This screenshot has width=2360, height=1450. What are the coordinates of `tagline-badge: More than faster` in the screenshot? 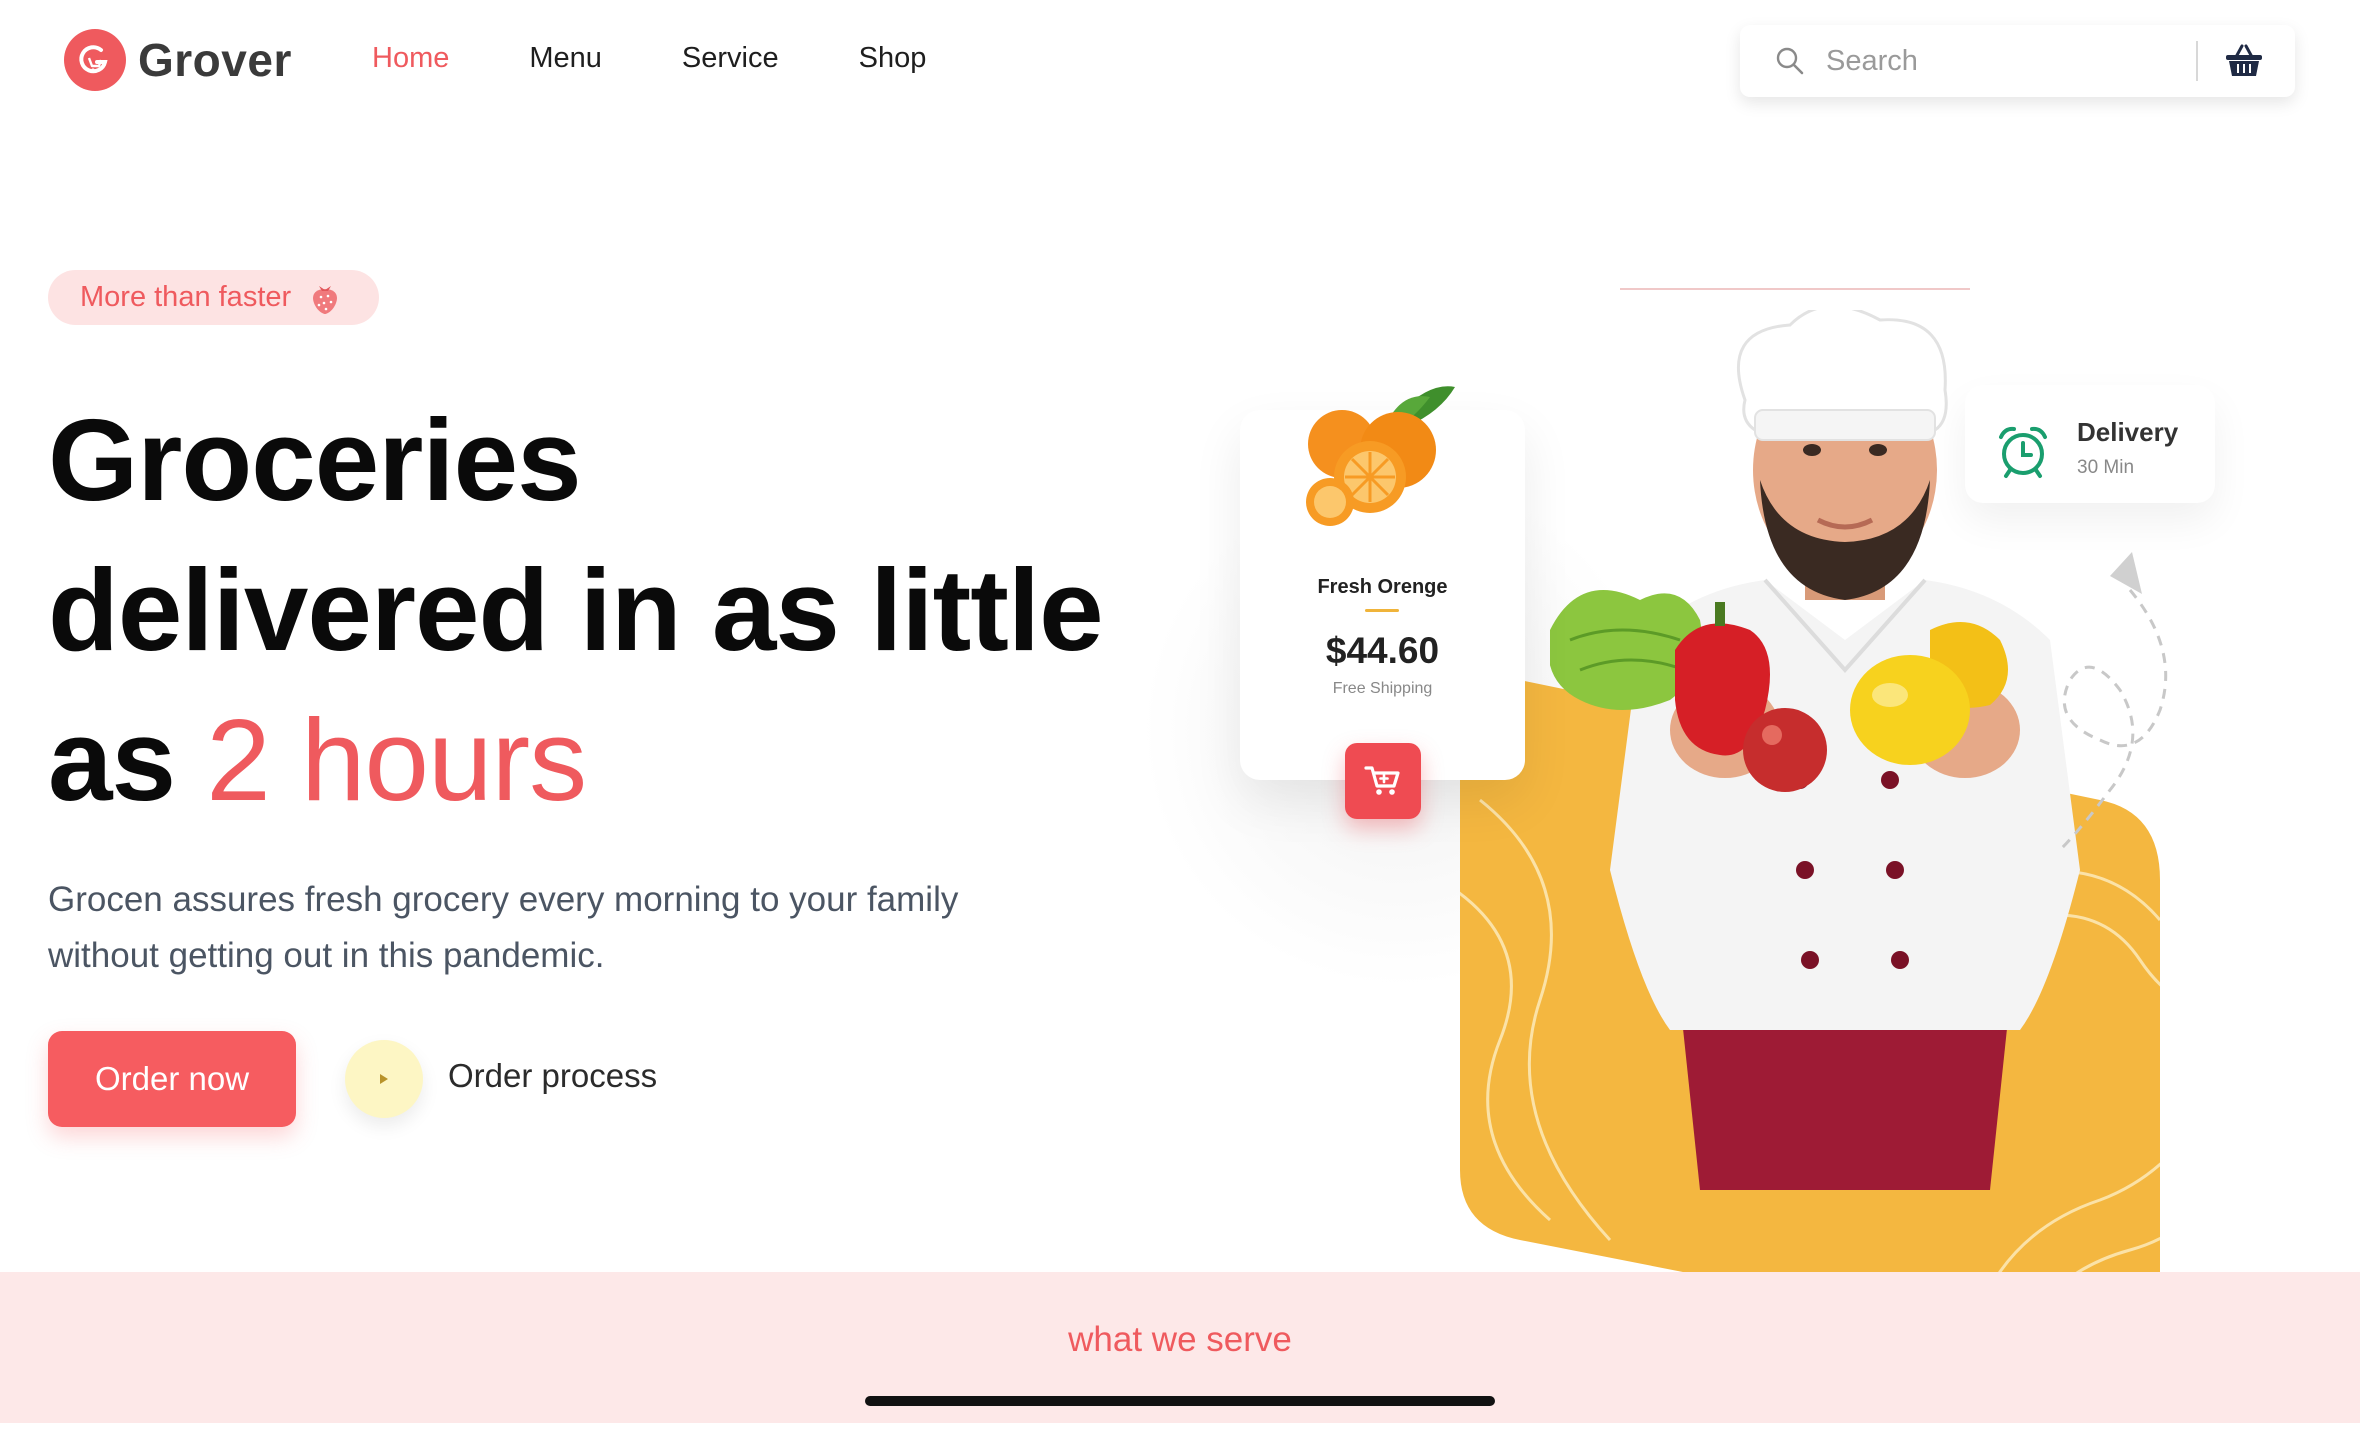 It's located at (214, 297).